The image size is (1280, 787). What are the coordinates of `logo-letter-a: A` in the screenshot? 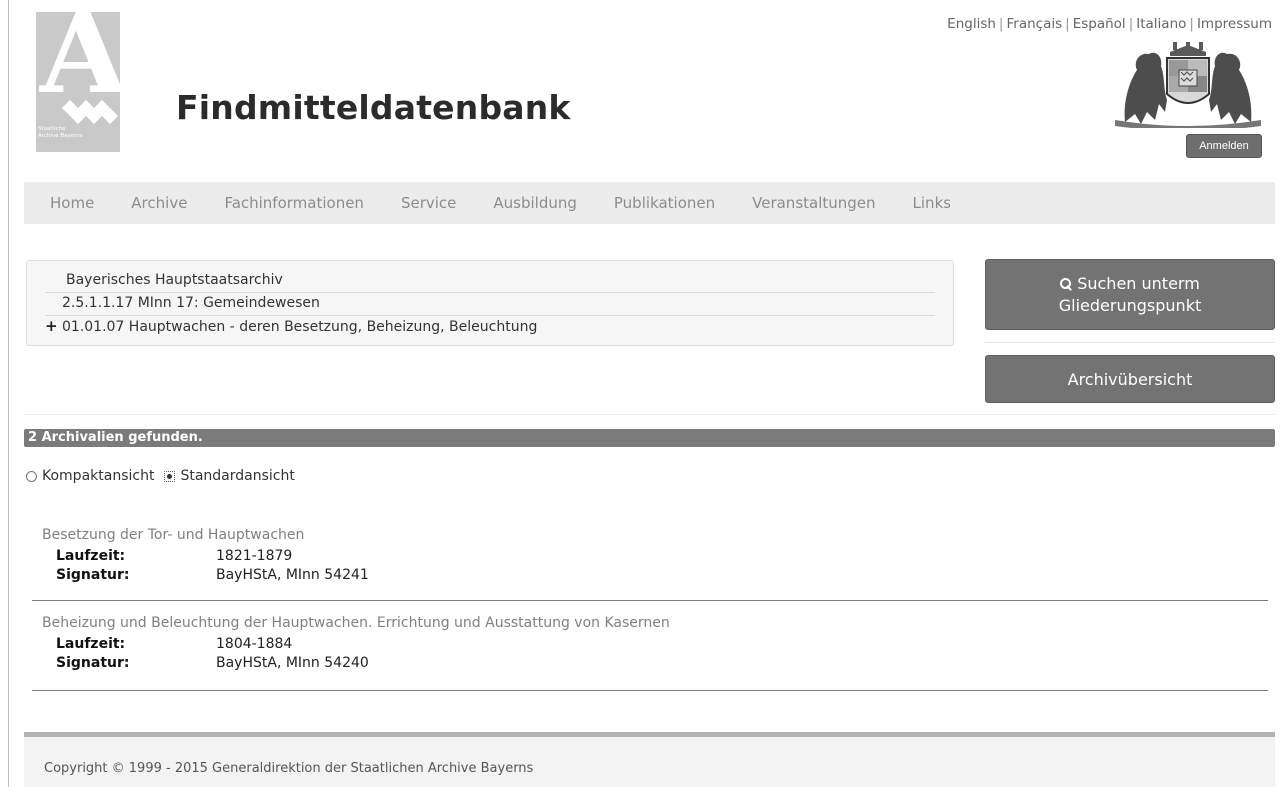 It's located at (80, 65).